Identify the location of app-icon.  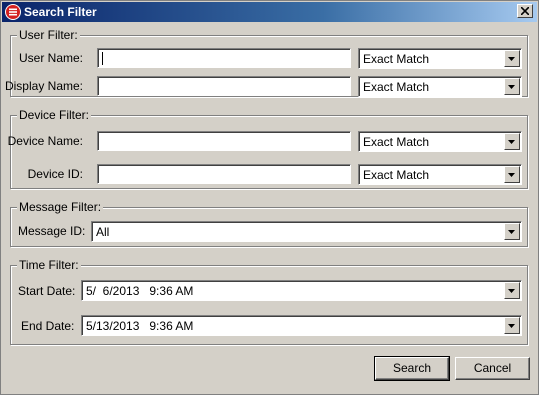
(13, 12).